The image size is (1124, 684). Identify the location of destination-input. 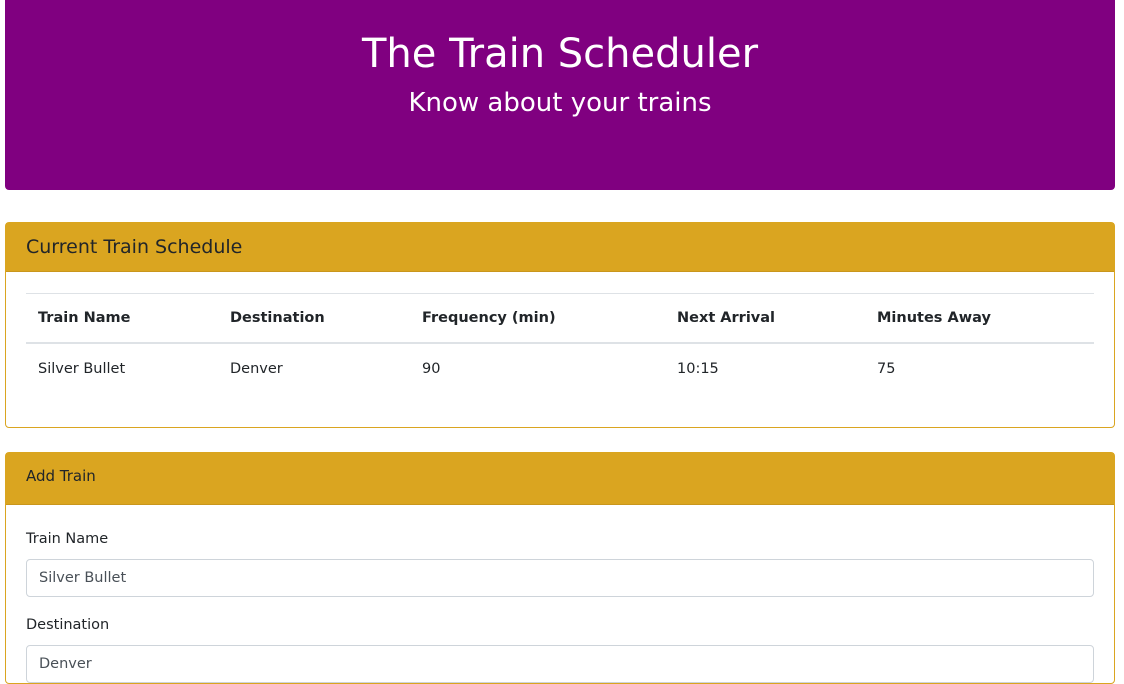
(560, 664).